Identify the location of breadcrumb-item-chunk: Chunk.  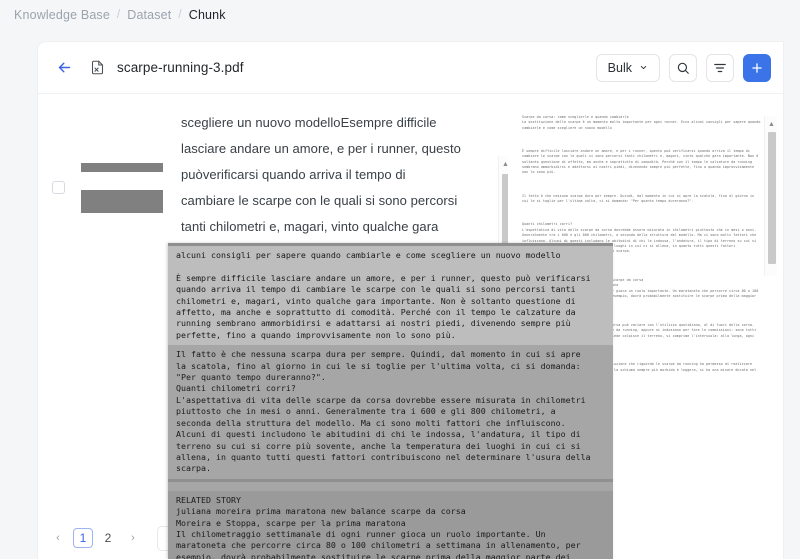
(207, 15).